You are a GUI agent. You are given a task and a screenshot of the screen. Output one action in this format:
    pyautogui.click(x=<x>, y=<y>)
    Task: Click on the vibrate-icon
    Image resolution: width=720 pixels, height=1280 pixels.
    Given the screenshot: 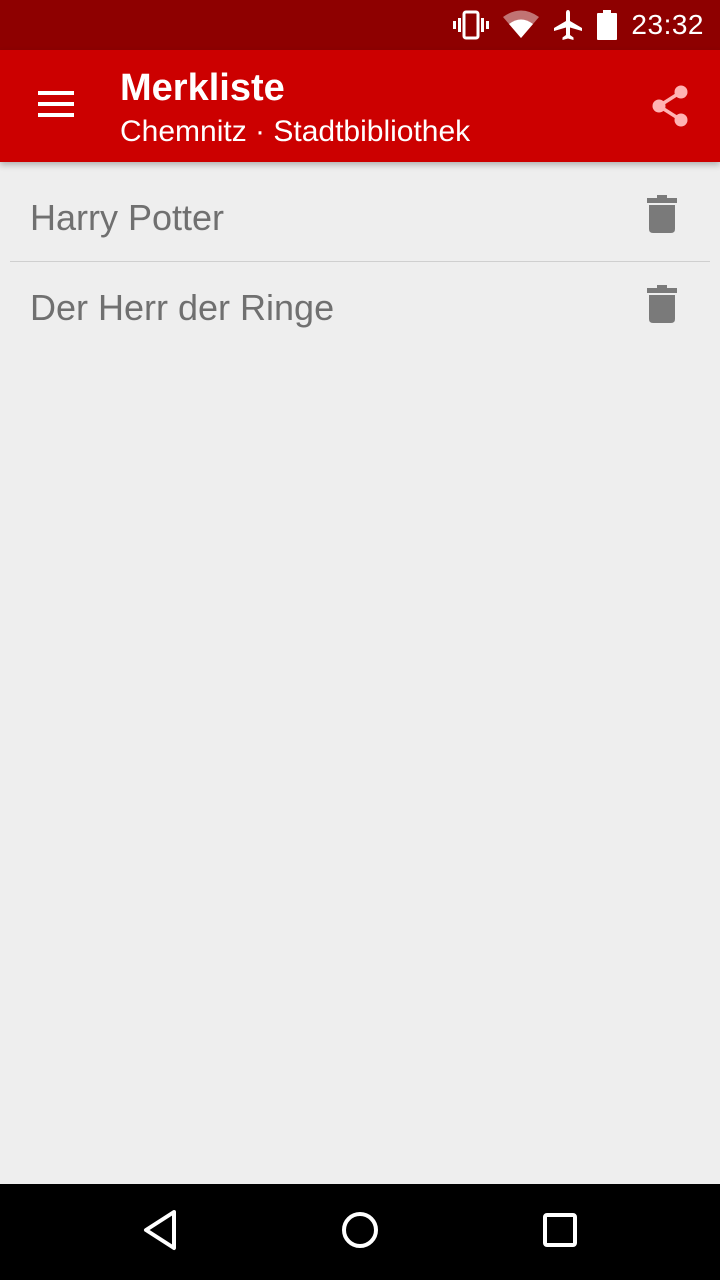 What is the action you would take?
    pyautogui.click(x=471, y=25)
    